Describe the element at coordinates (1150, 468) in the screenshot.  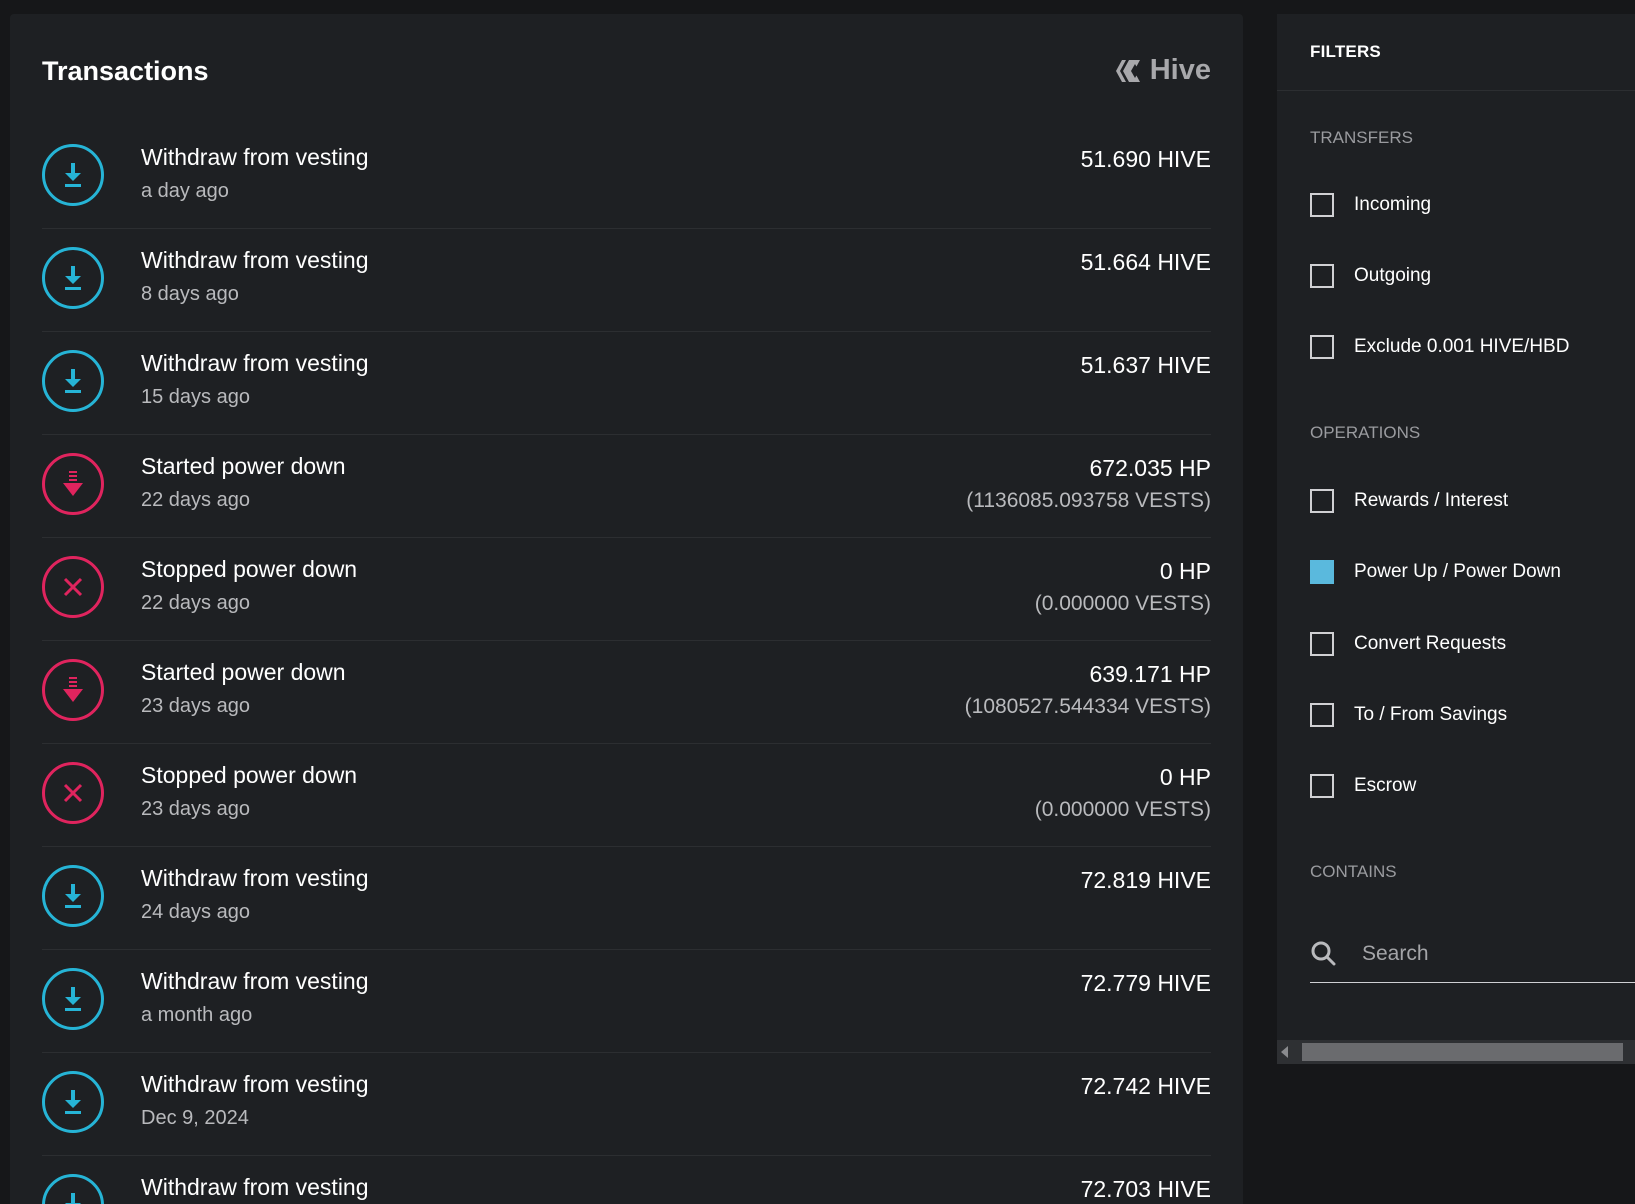
I see `transaction-amount: 672.035 HP` at that location.